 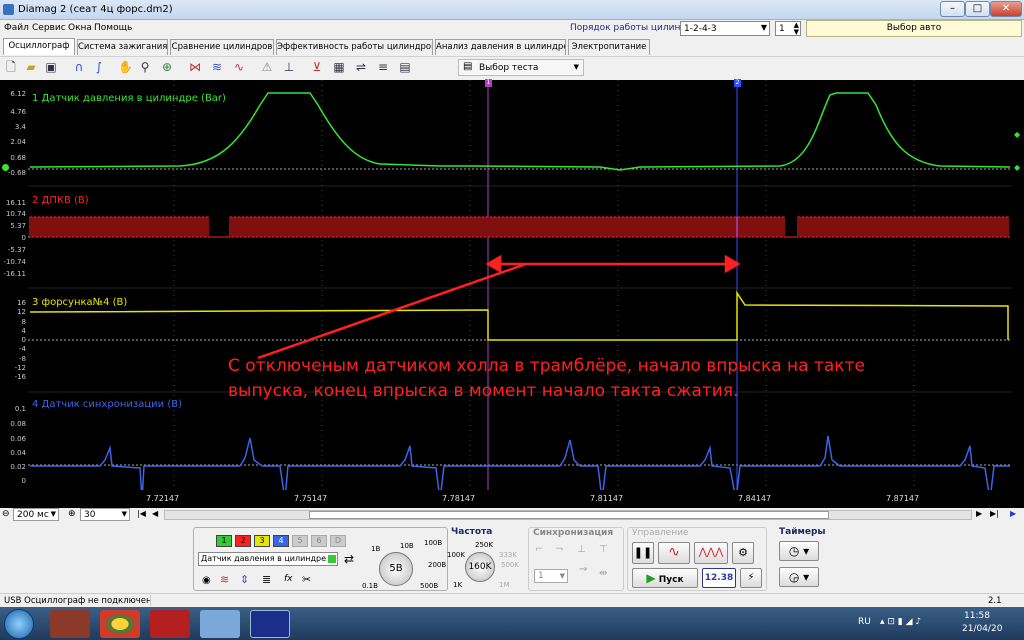 What do you see at coordinates (79, 67) in the screenshot?
I see `measure-icon: ∩` at bounding box center [79, 67].